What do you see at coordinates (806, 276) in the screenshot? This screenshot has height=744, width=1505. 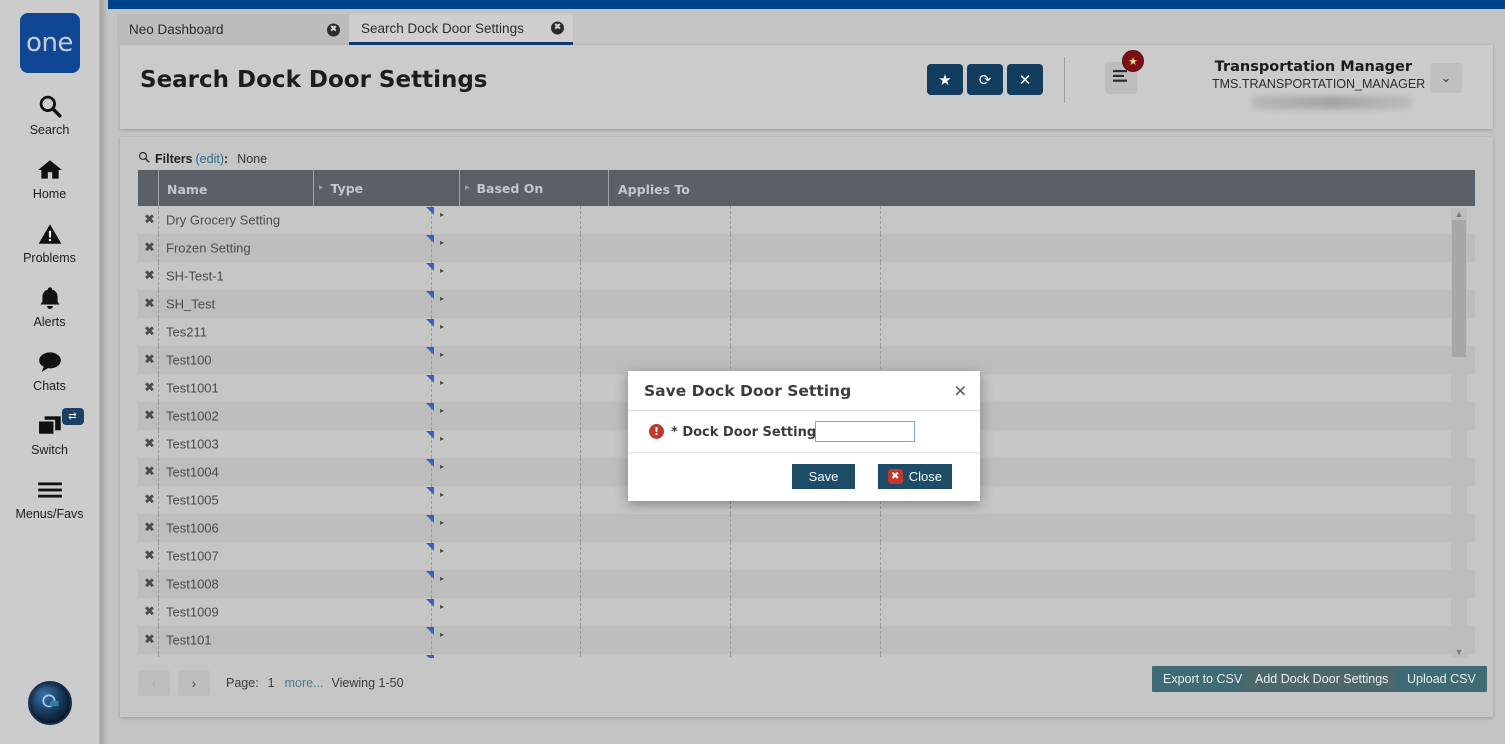 I see `table-row: ✖ SH-Test-1 ▸` at bounding box center [806, 276].